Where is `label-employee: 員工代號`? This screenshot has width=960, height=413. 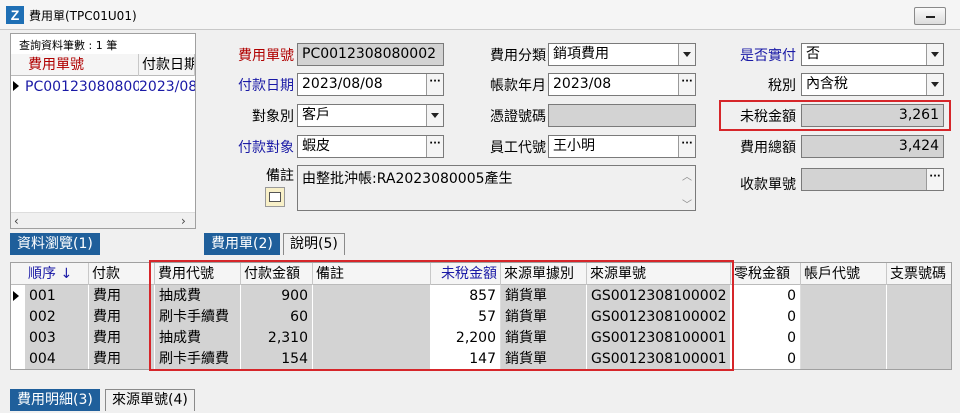
label-employee: 員工代號 is located at coordinates (518, 148).